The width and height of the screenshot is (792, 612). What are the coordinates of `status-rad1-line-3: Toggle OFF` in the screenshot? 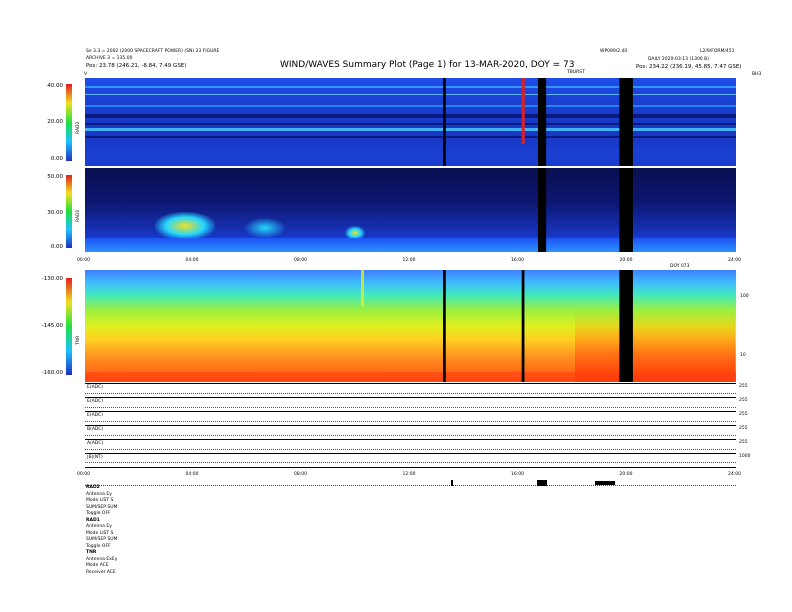 It's located at (98, 546).